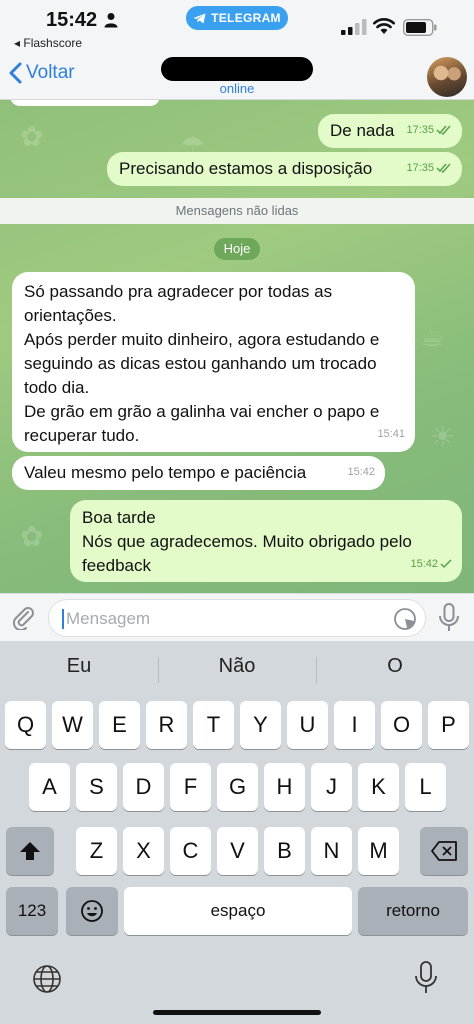 Image resolution: width=474 pixels, height=1024 pixels. What do you see at coordinates (32, 911) in the screenshot?
I see `numbers-key: 123` at bounding box center [32, 911].